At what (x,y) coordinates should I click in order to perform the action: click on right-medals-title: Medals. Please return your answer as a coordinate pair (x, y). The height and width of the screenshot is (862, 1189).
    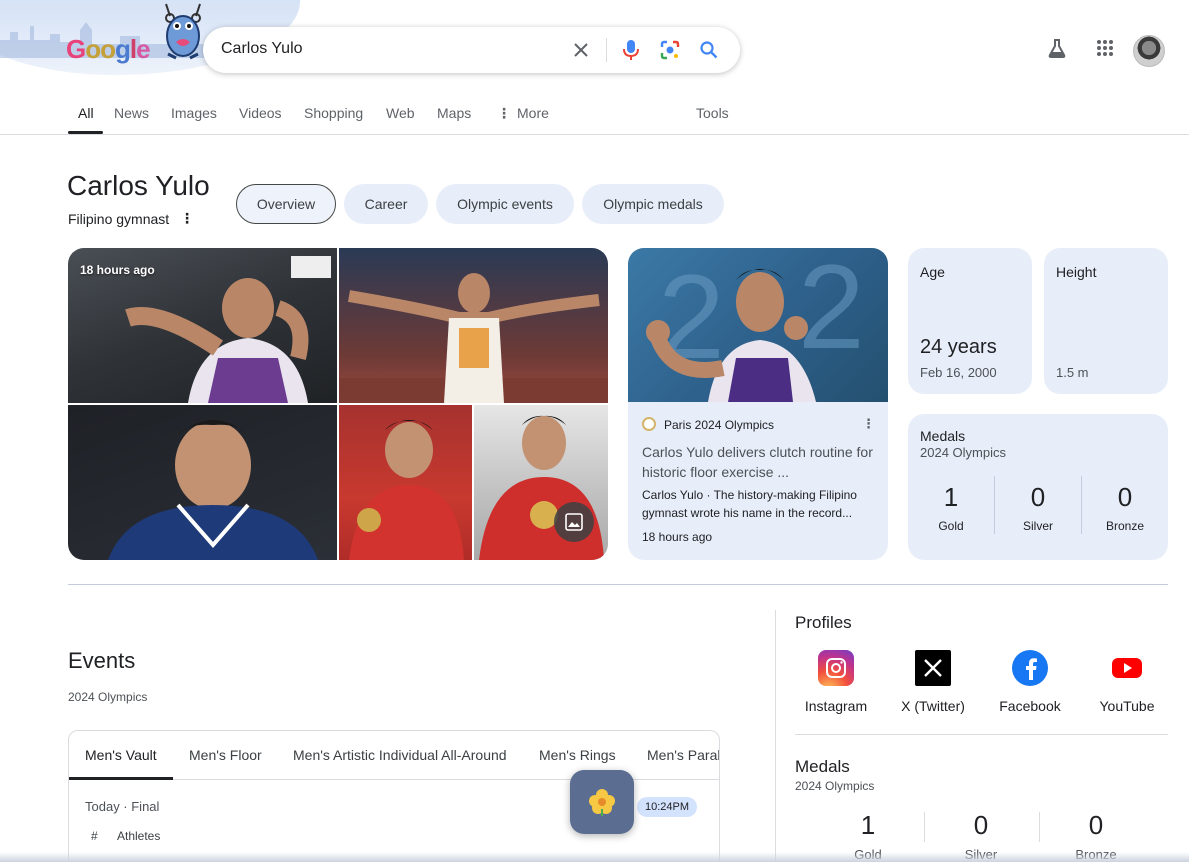
    Looking at the image, I should click on (822, 766).